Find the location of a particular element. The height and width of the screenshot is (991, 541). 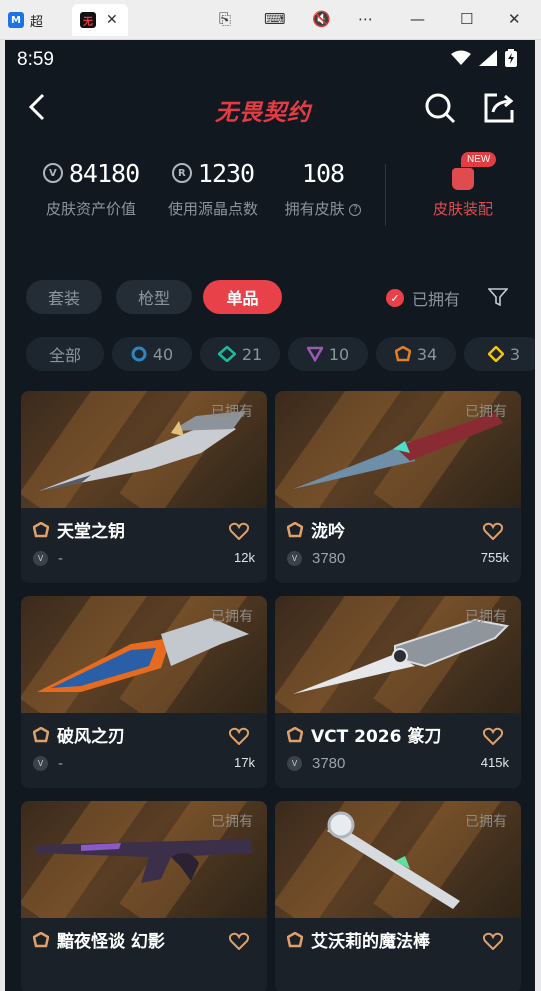

radianite-icon: R is located at coordinates (181, 173).